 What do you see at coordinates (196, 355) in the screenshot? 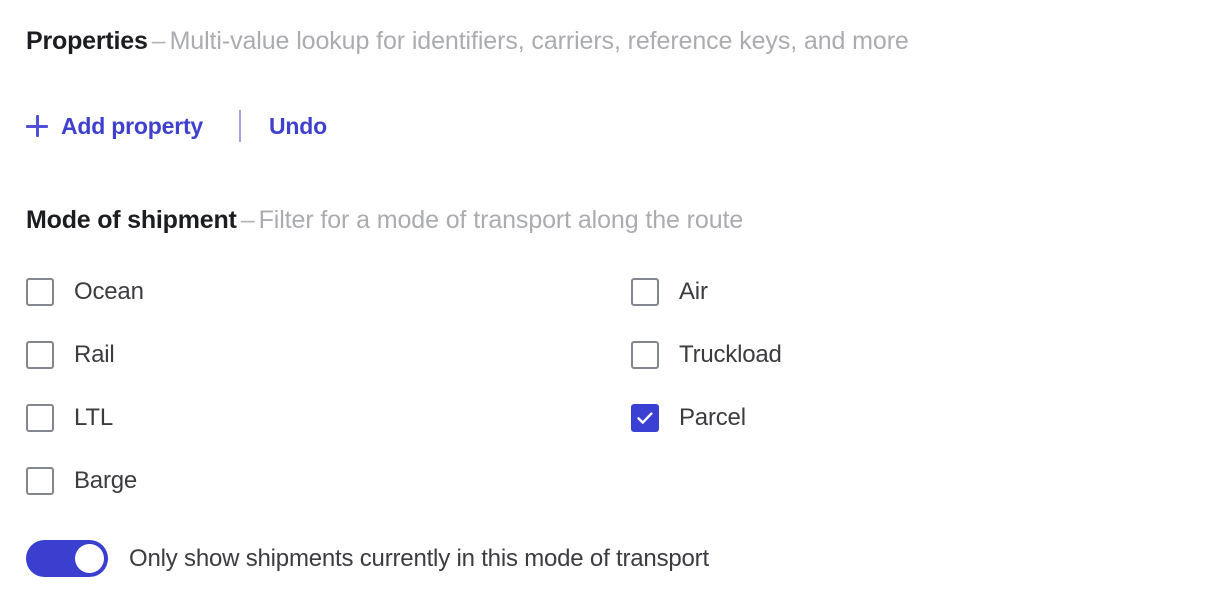
I see `checkbox-row-rail: Rail` at bounding box center [196, 355].